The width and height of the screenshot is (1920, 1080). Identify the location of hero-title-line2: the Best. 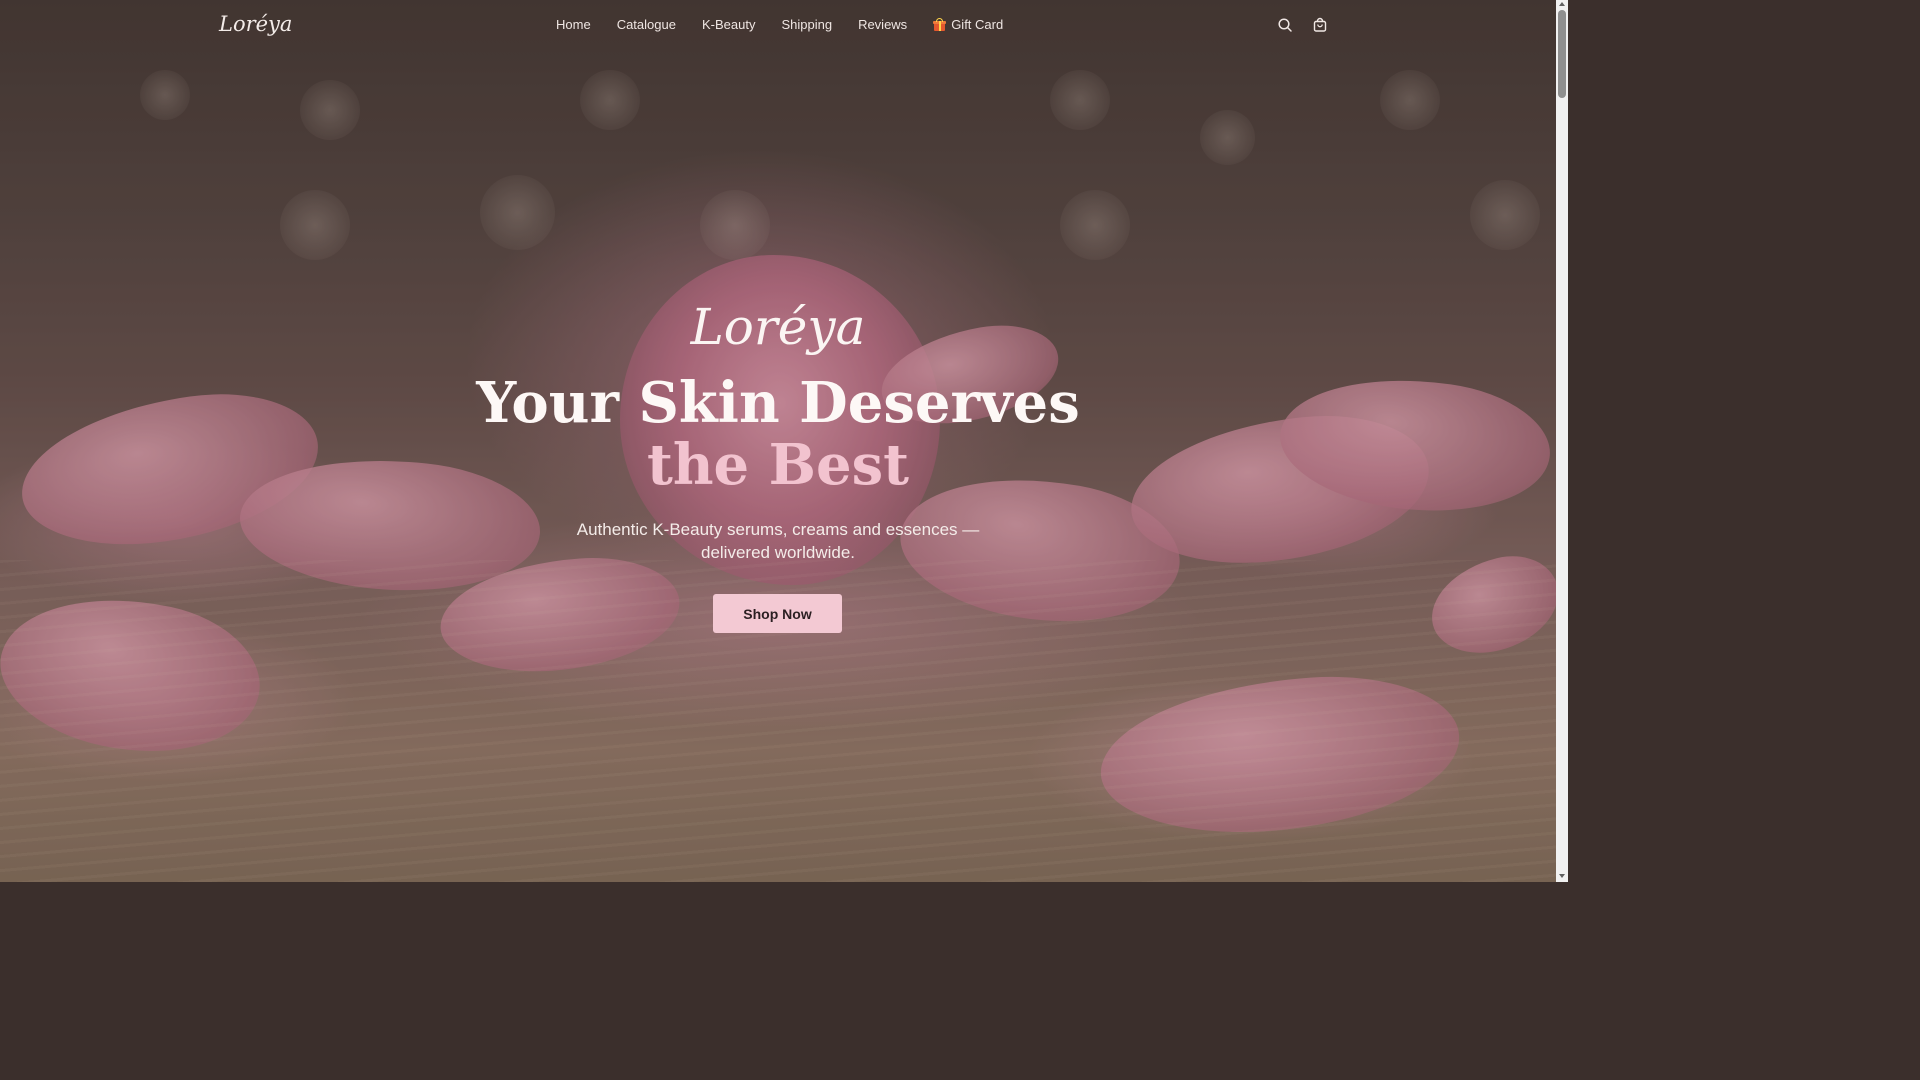
(778, 465).